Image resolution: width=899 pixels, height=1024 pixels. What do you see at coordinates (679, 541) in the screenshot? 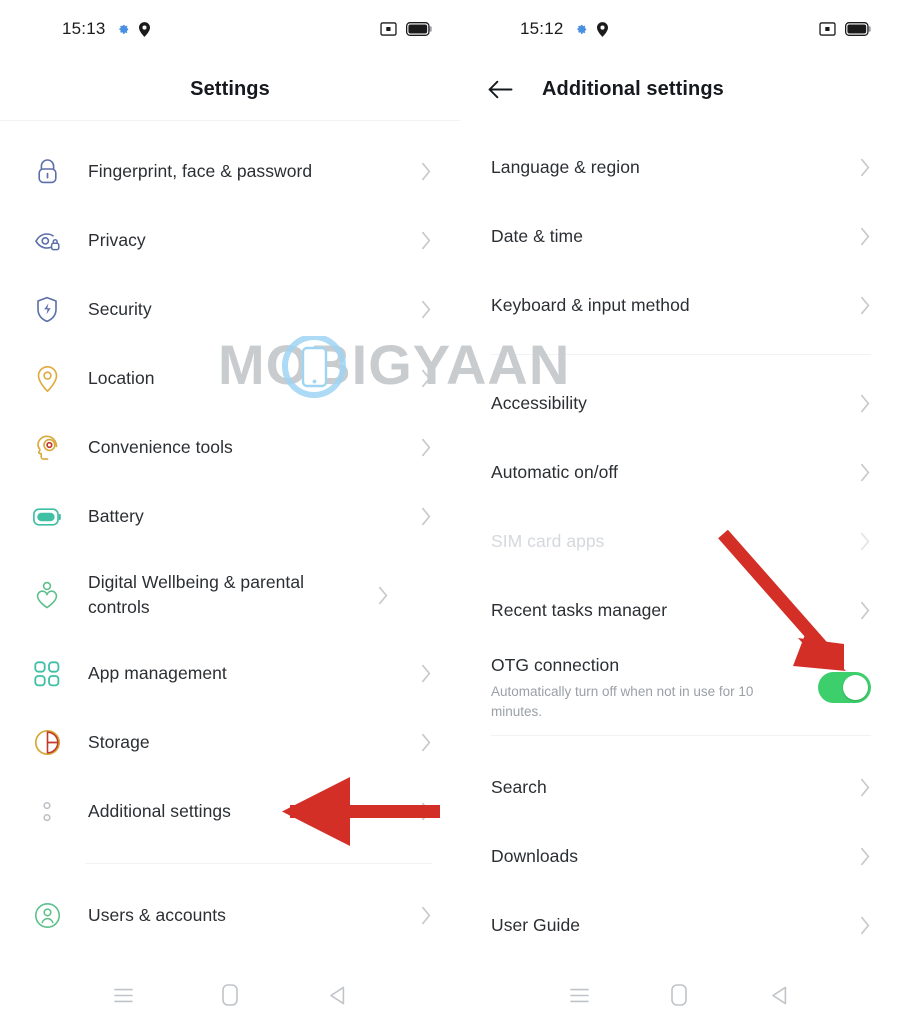
I see `list-item-sim-card-apps: SIM card apps` at bounding box center [679, 541].